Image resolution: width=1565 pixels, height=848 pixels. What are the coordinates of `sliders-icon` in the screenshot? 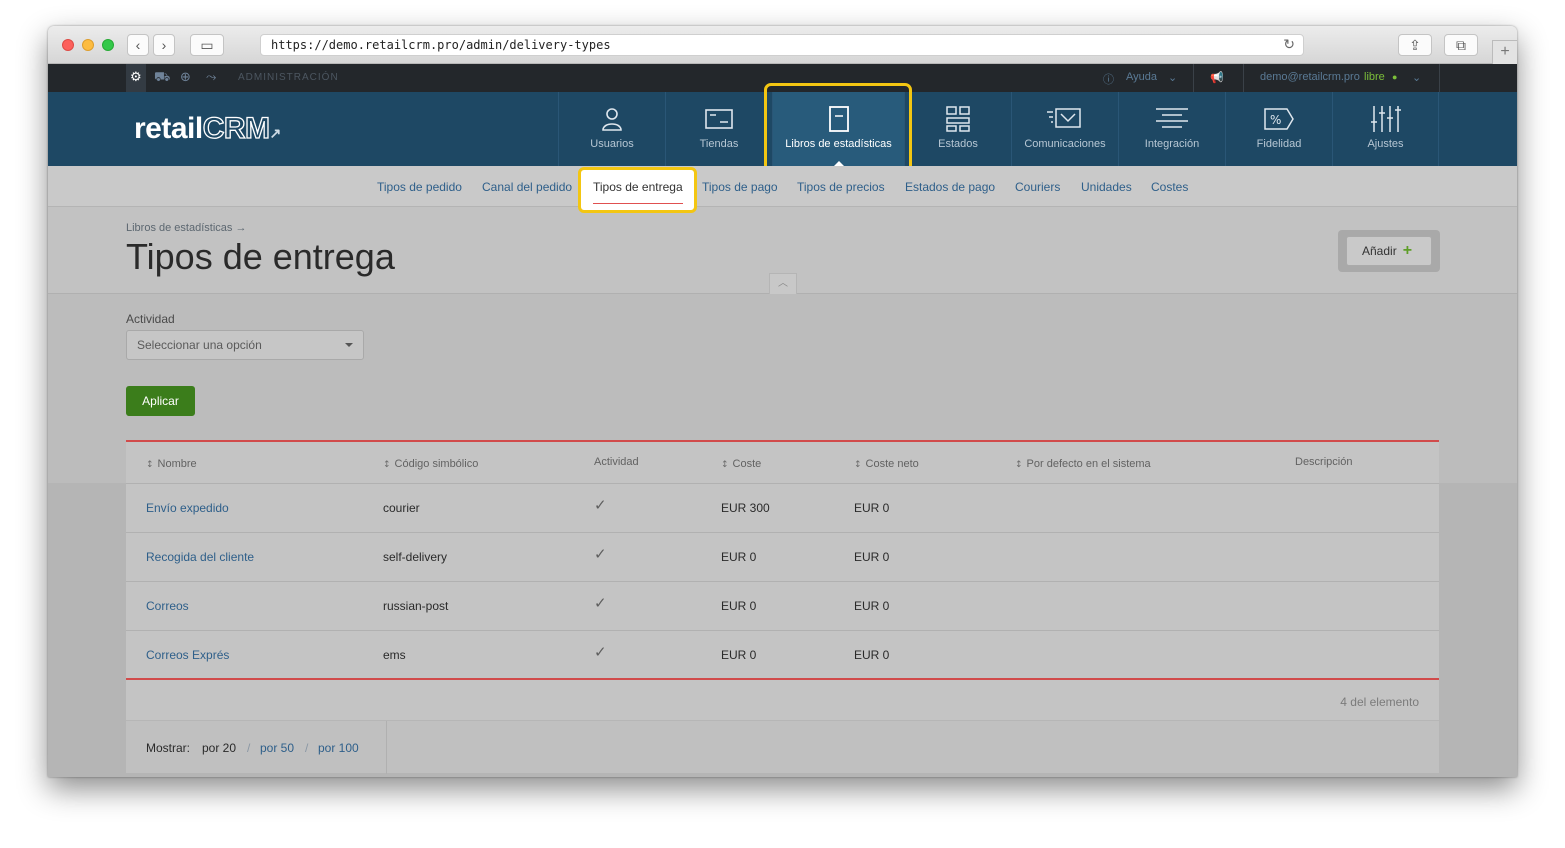 It's located at (1385, 119).